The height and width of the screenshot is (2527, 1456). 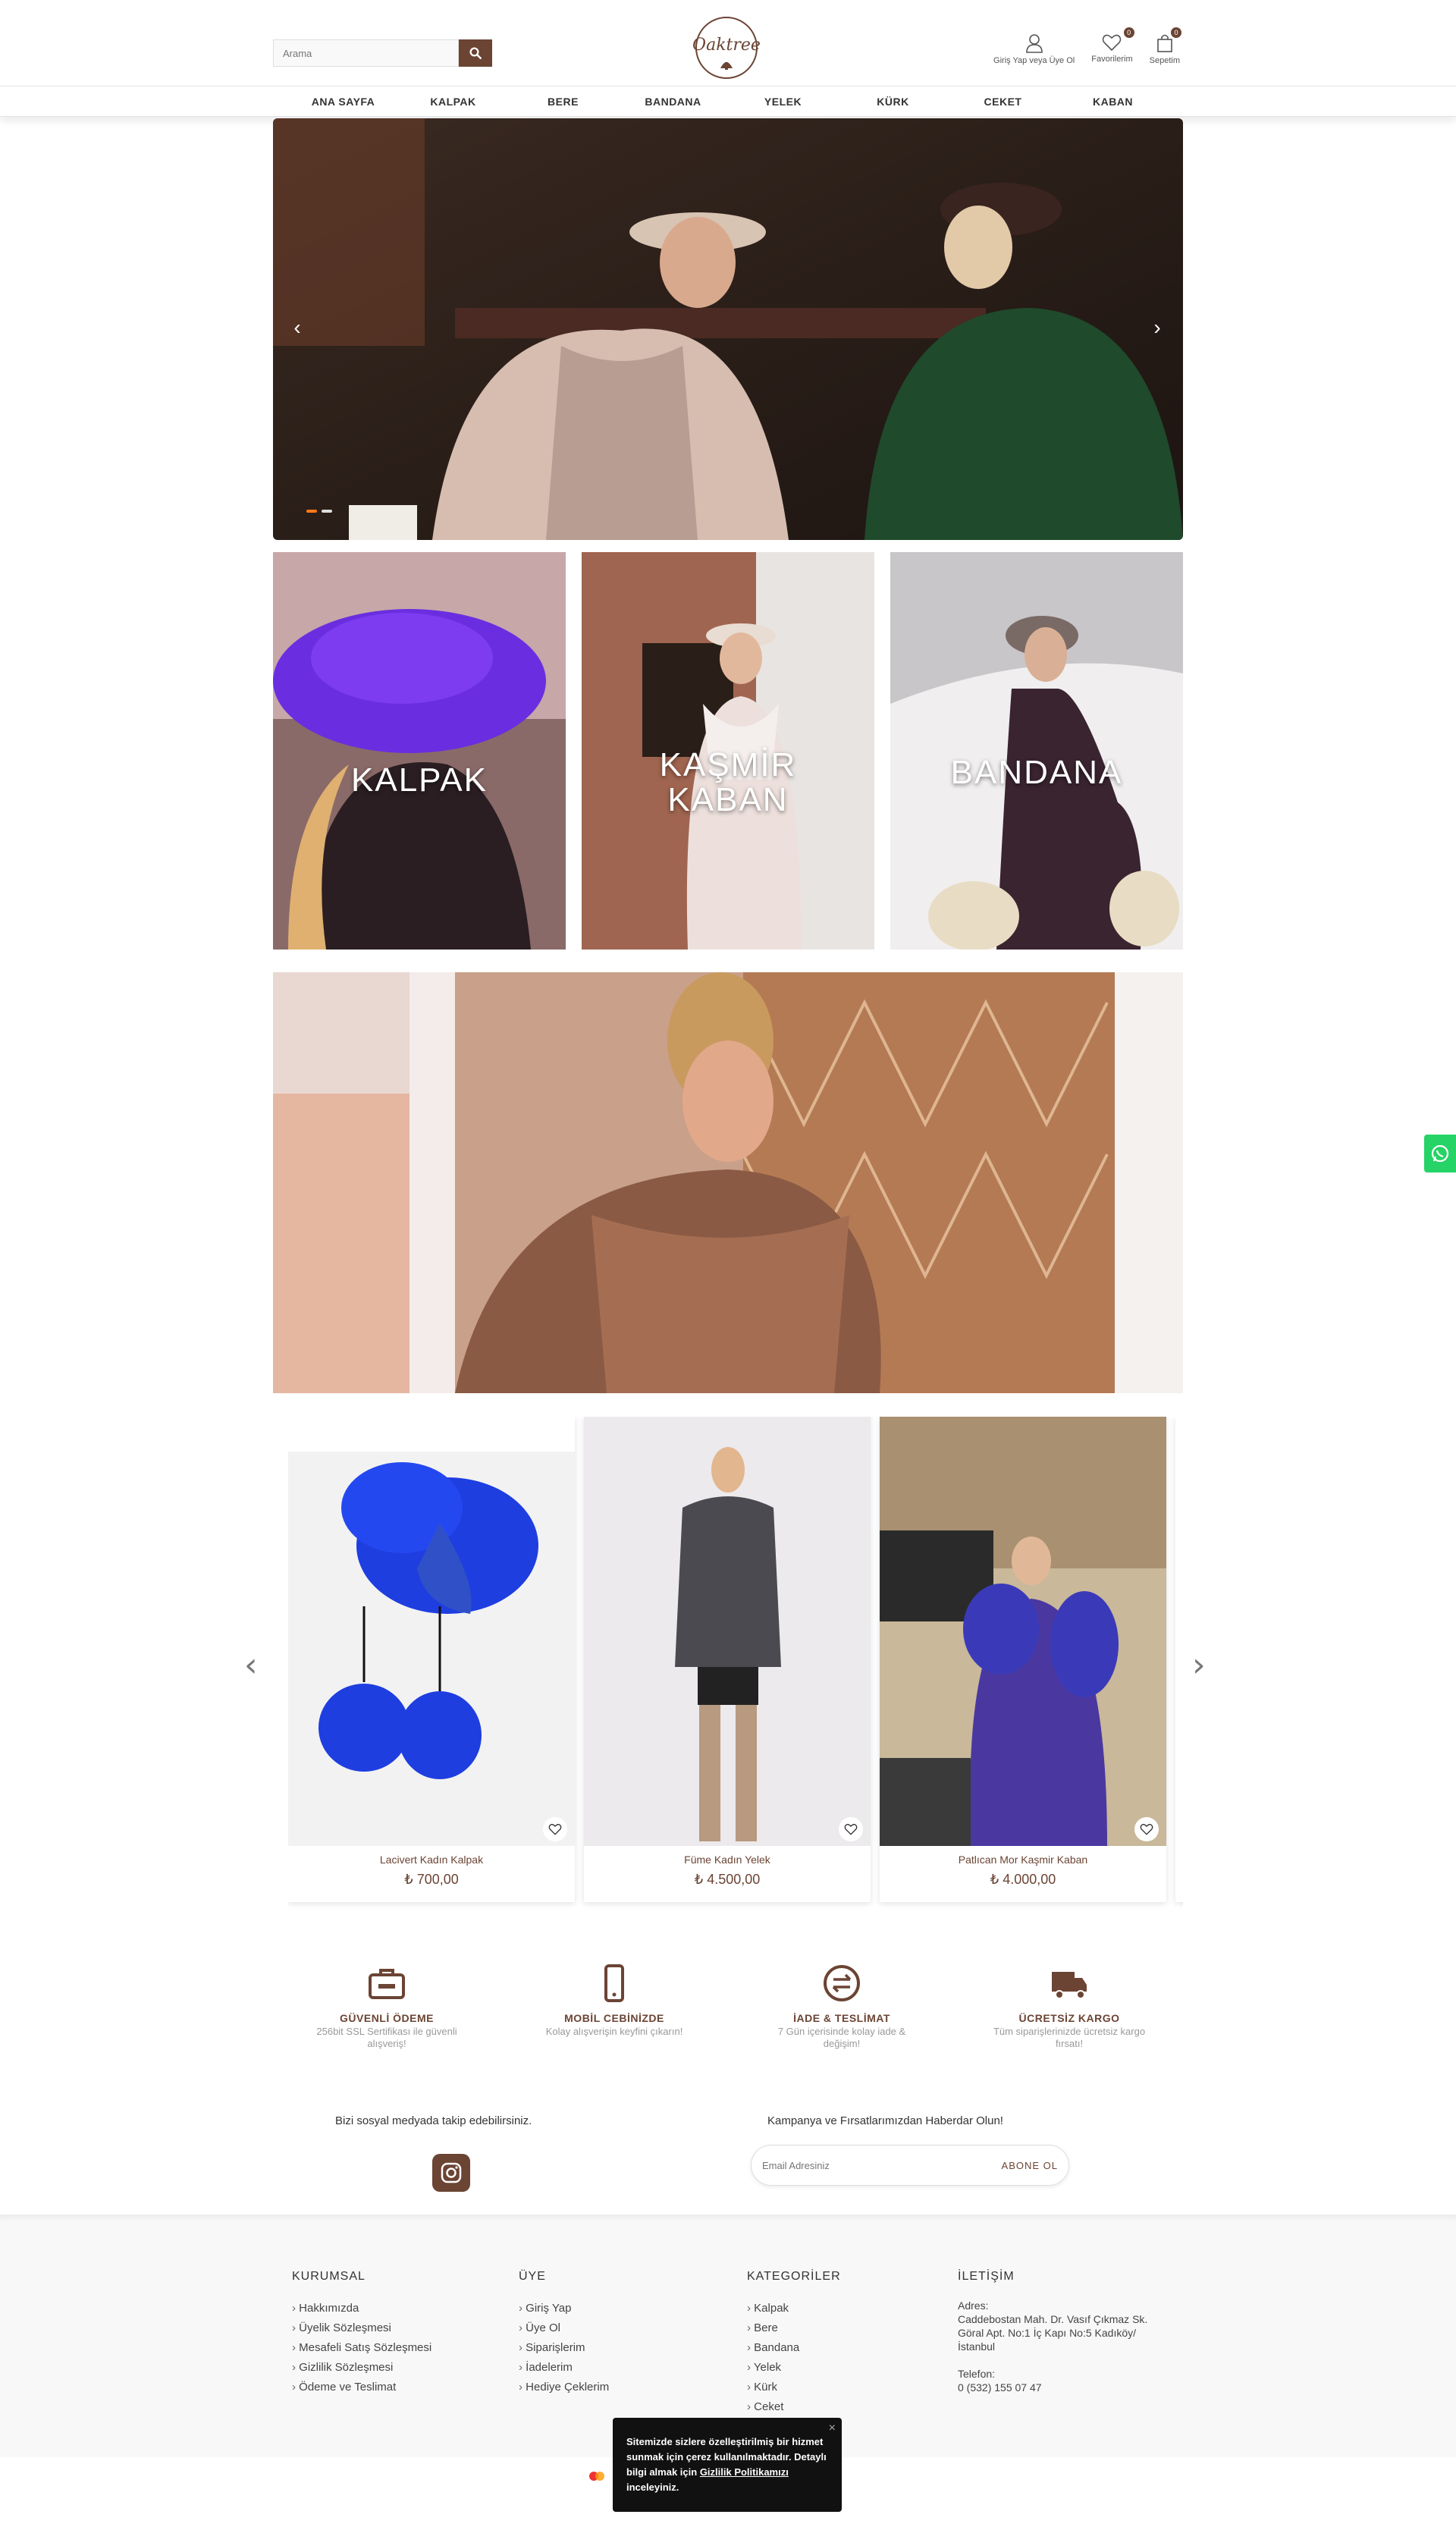 What do you see at coordinates (1023, 1880) in the screenshot?
I see `product-price: ₺ 4.000,00` at bounding box center [1023, 1880].